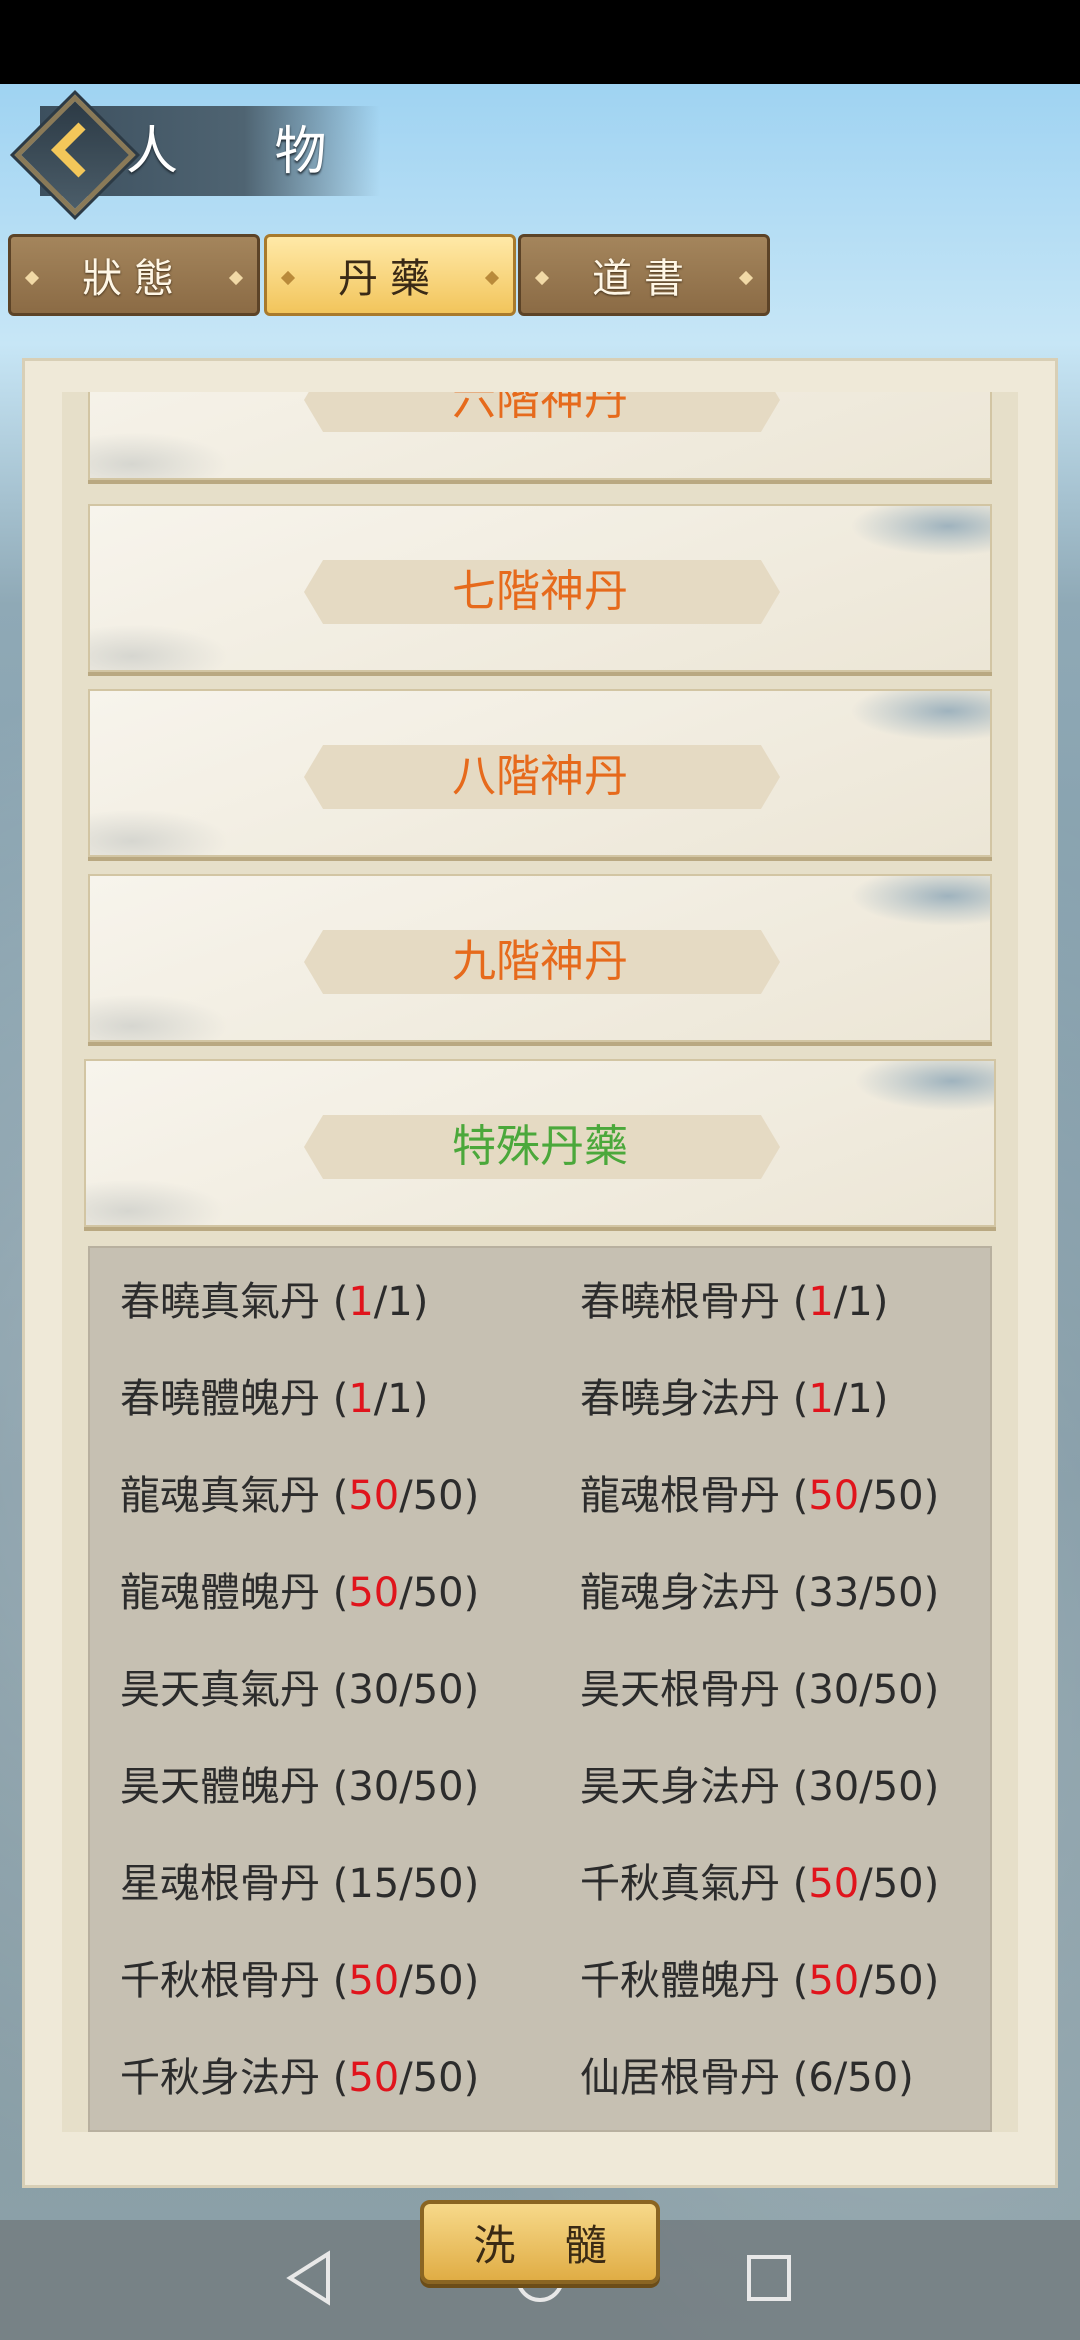 The height and width of the screenshot is (2340, 1080). I want to click on pill-name: 昊天根骨丹, so click(680, 1690).